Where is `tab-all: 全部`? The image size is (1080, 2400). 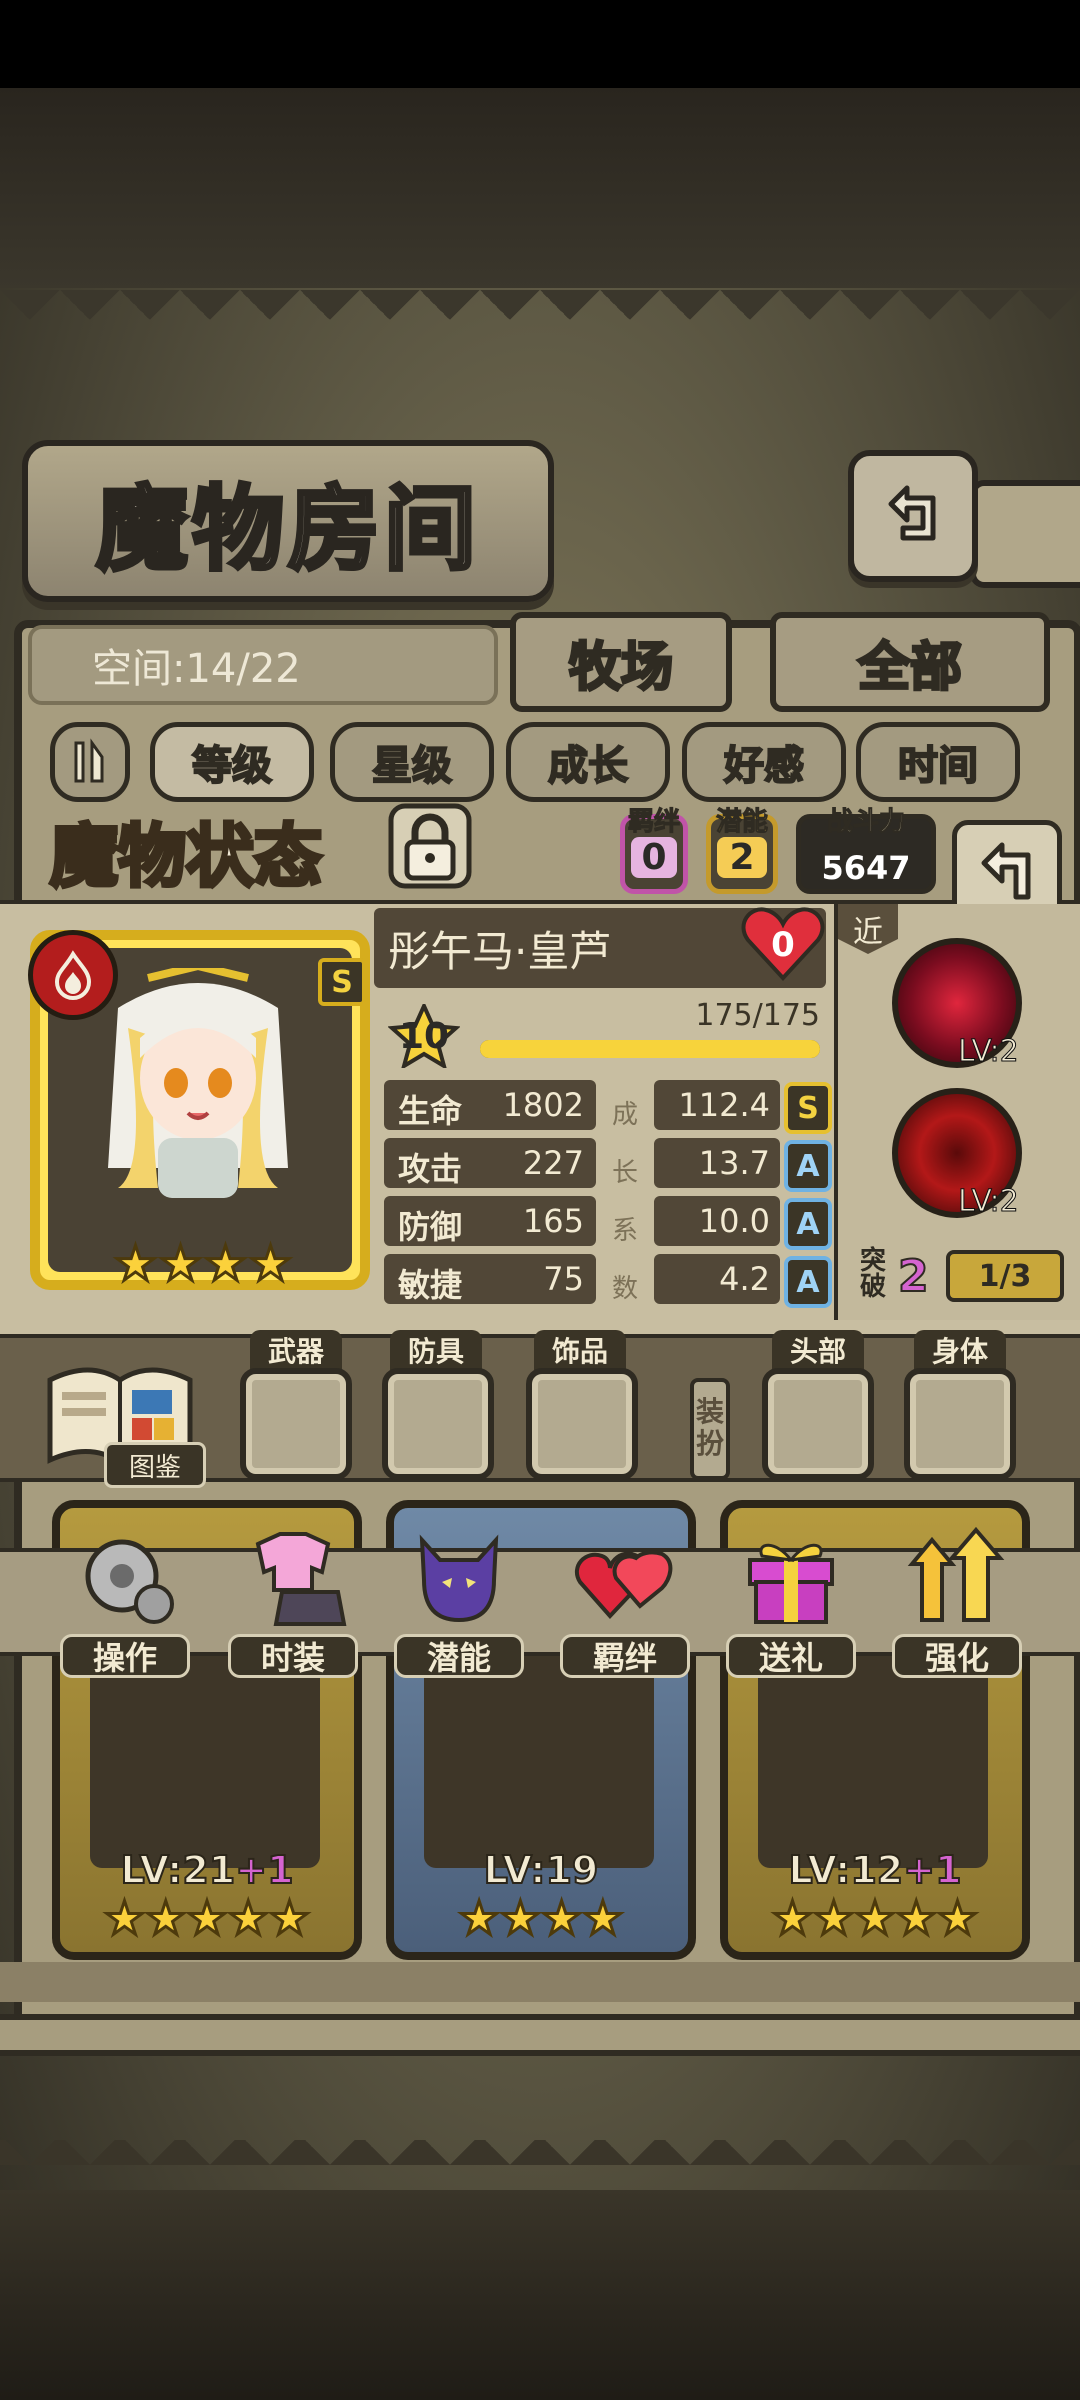 tab-all: 全部 is located at coordinates (910, 662).